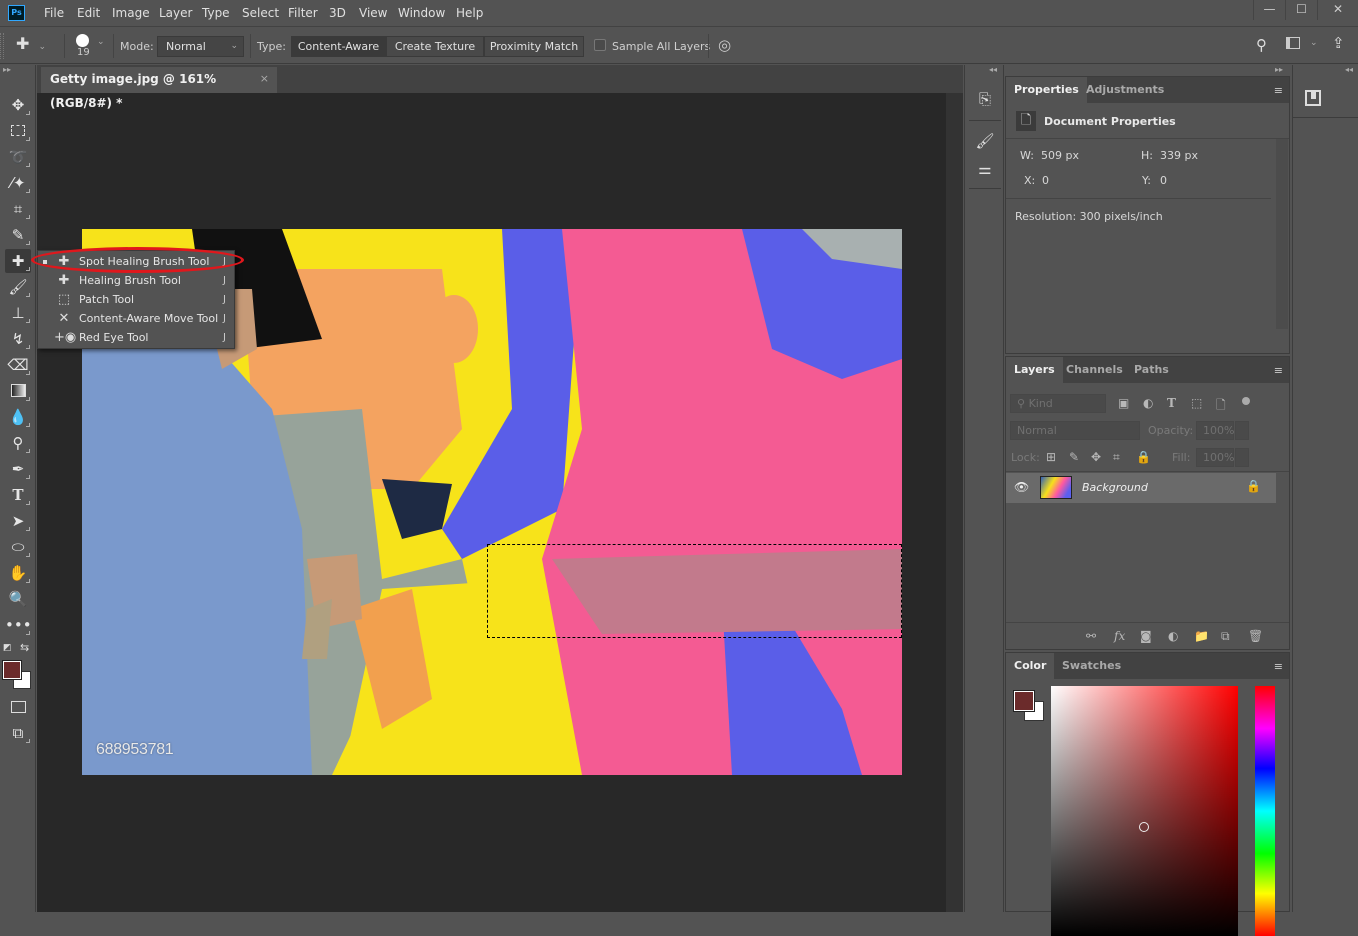  Describe the element at coordinates (1144, 827) in the screenshot. I see `color-picker-cursor` at that location.